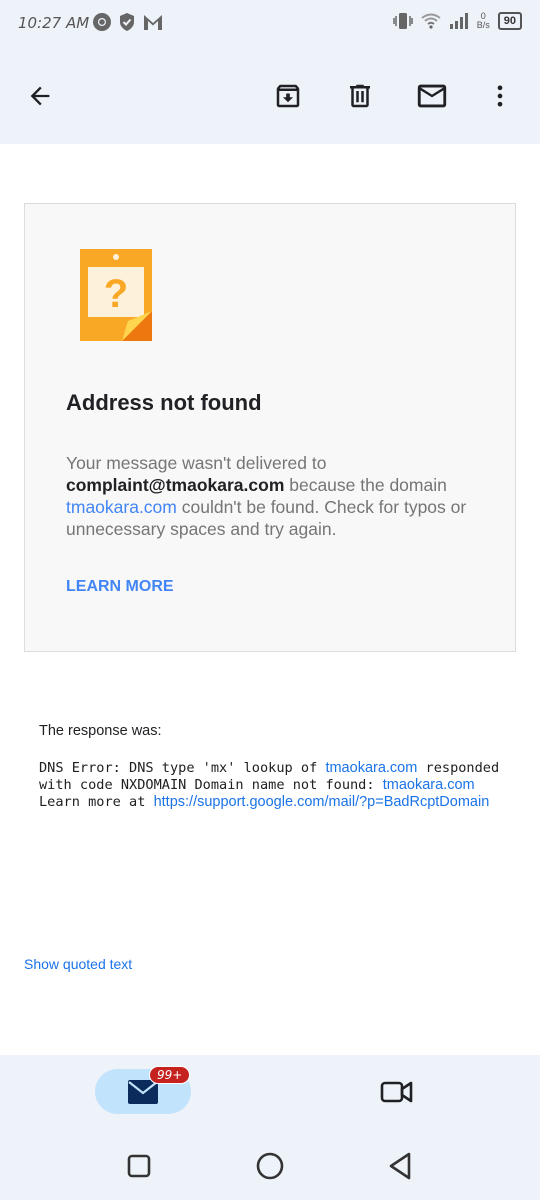  What do you see at coordinates (270, 1127) in the screenshot?
I see `bottom-navigation: 99+` at bounding box center [270, 1127].